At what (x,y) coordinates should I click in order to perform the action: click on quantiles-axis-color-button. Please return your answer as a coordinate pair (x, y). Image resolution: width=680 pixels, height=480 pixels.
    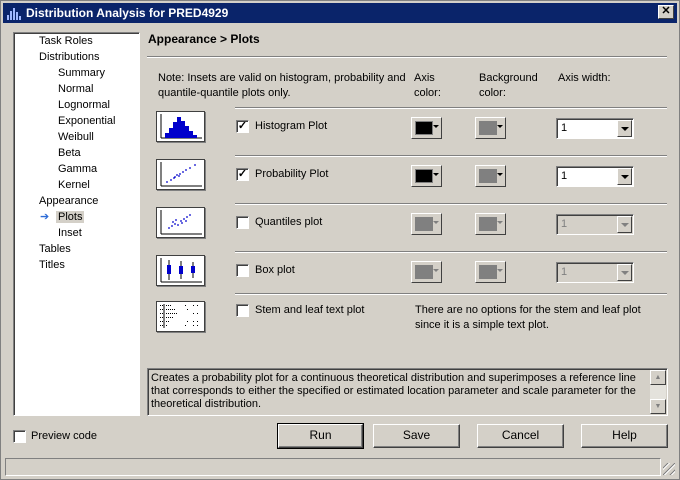
    Looking at the image, I should click on (426, 224).